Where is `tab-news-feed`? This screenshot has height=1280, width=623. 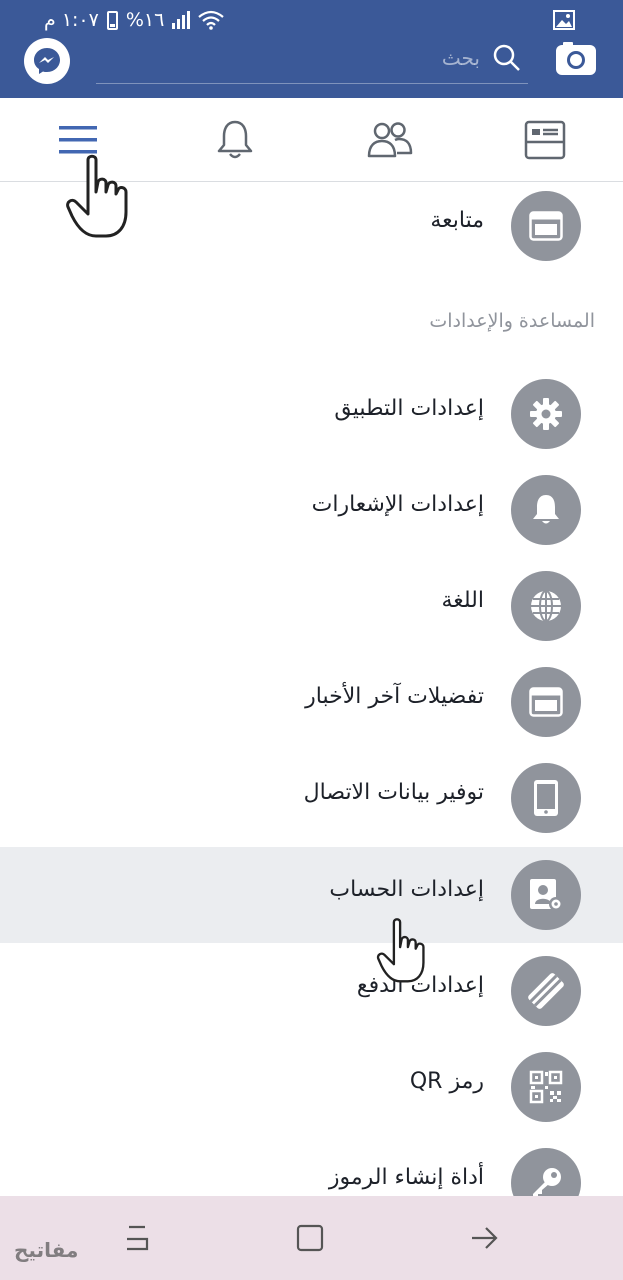
tab-news-feed is located at coordinates (545, 140).